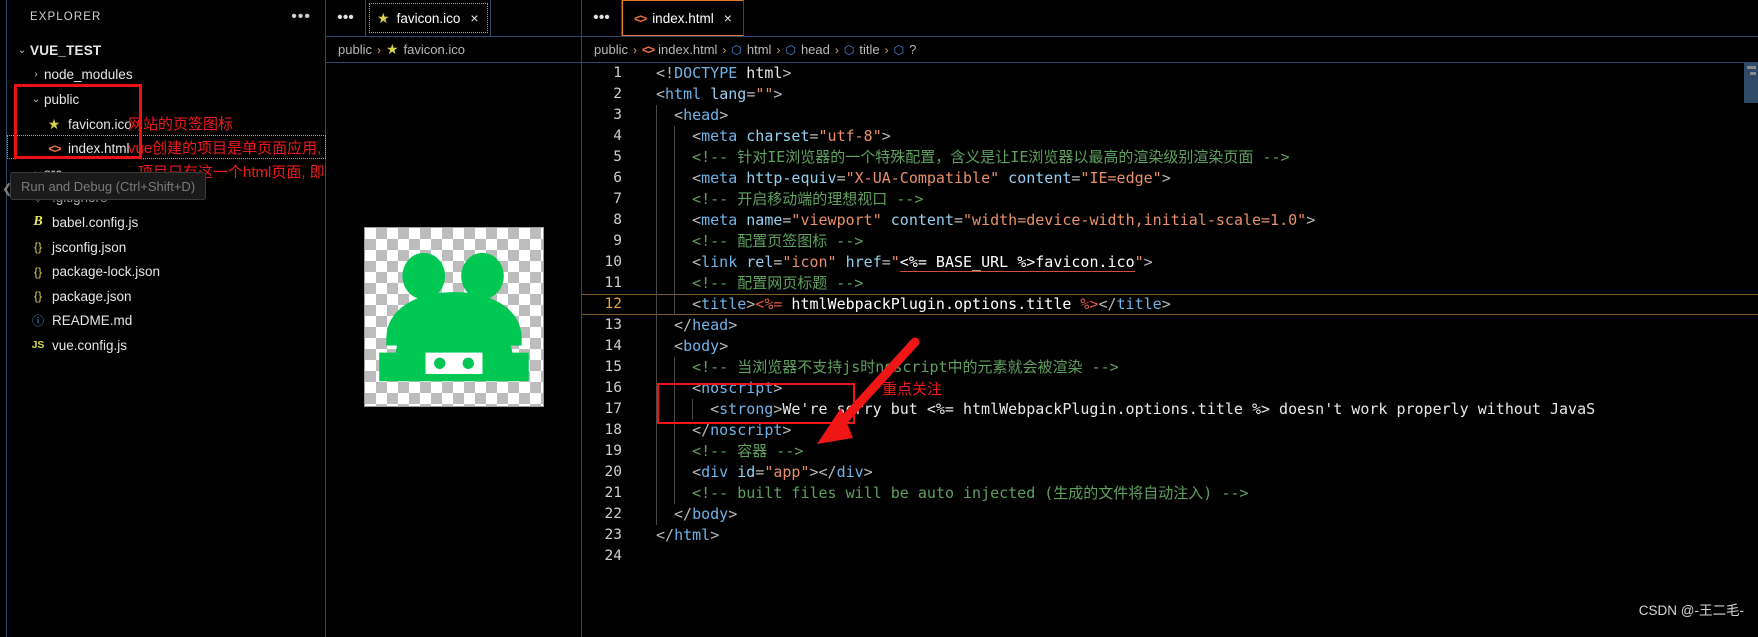 The width and height of the screenshot is (1758, 637). I want to click on tree-item-readme-md: ⓘ README.md, so click(162, 321).